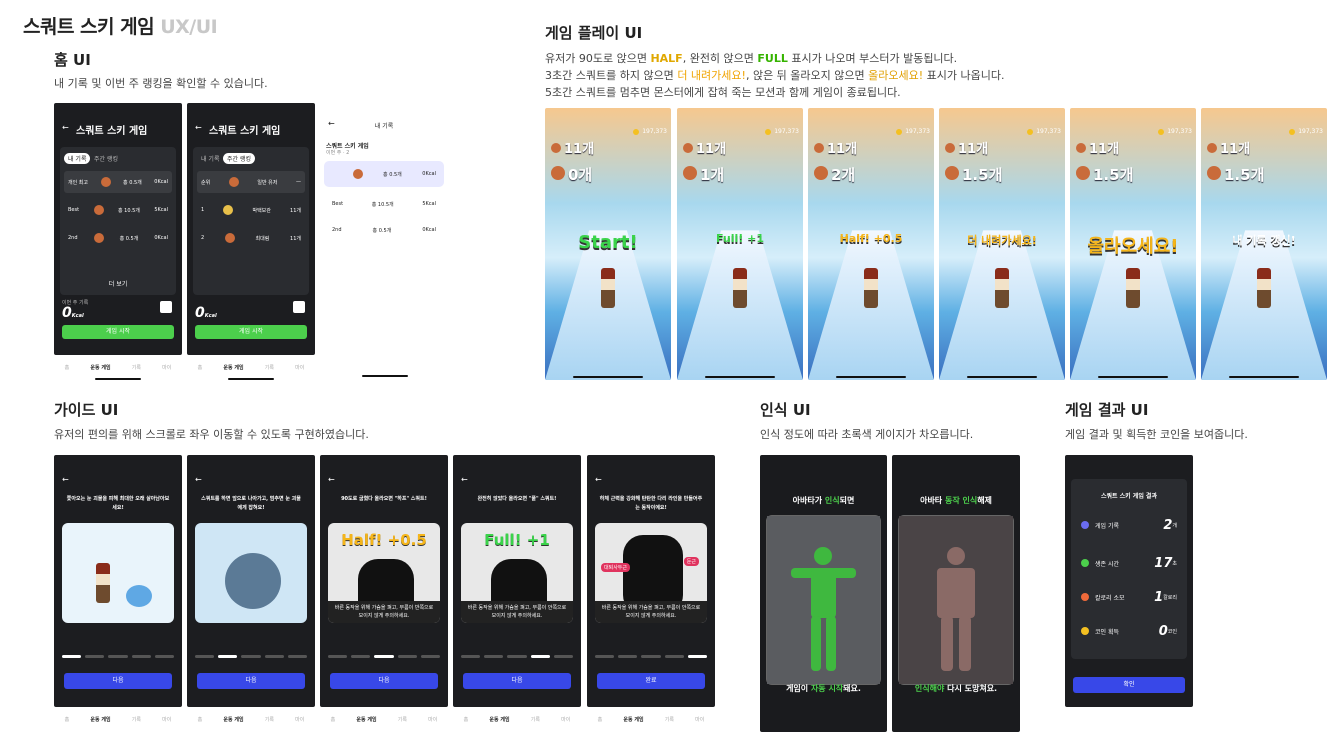  I want to click on avatar, so click(228, 210).